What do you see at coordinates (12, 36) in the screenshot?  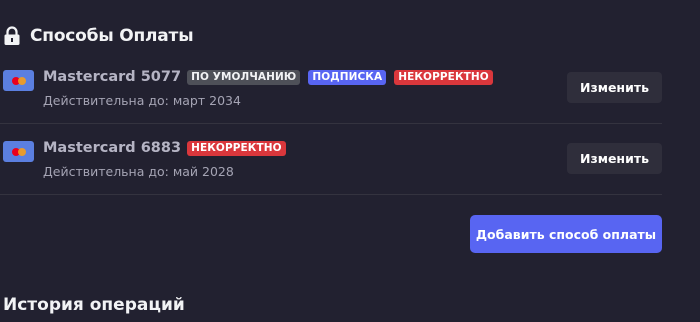 I see `lock-icon` at bounding box center [12, 36].